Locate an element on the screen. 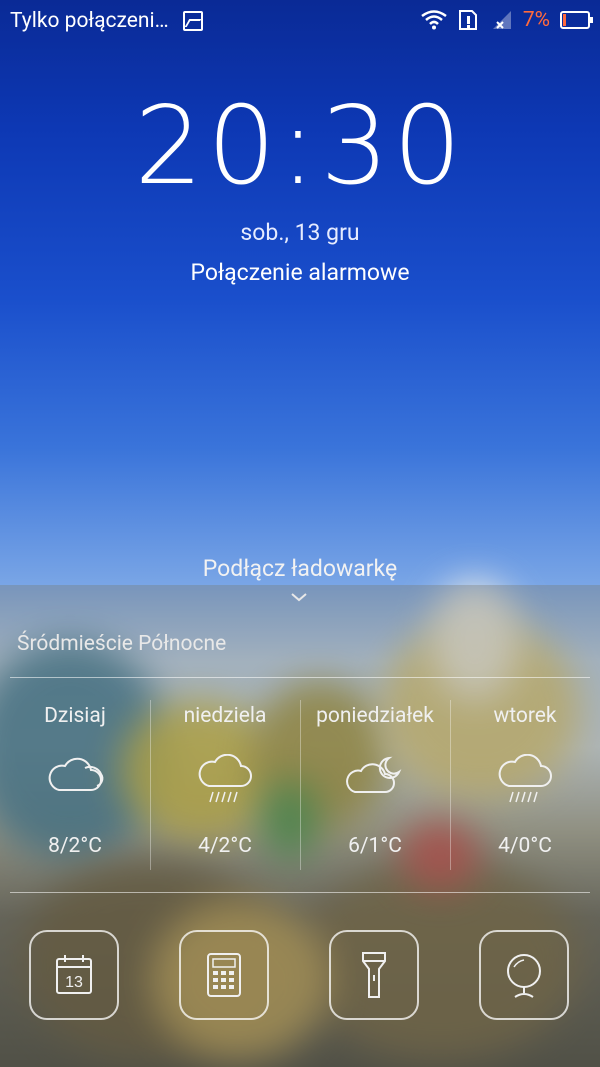  clock-time: 20:30 is located at coordinates (300, 146).